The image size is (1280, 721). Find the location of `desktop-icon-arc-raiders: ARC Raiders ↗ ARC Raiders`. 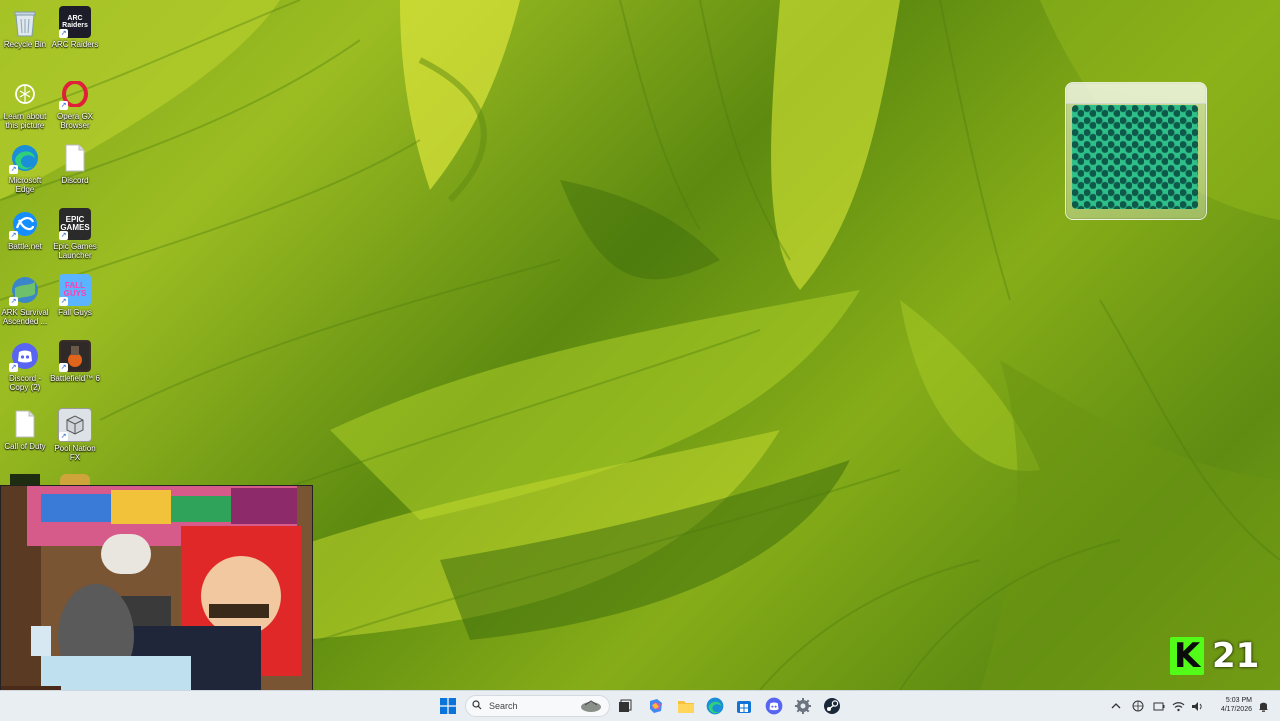

desktop-icon-arc-raiders: ARC Raiders ↗ ARC Raiders is located at coordinates (75, 27).